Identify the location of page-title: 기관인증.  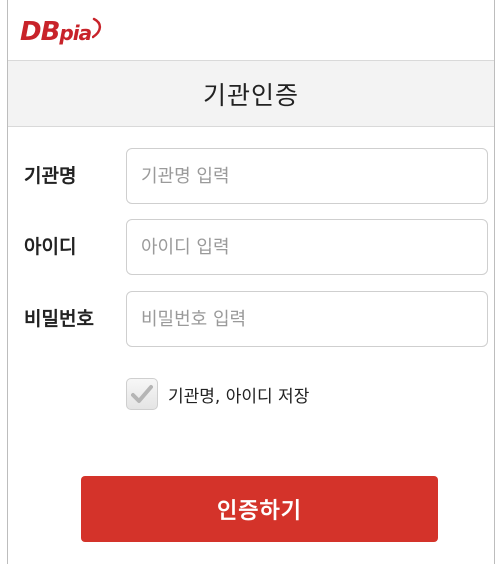
(250, 95).